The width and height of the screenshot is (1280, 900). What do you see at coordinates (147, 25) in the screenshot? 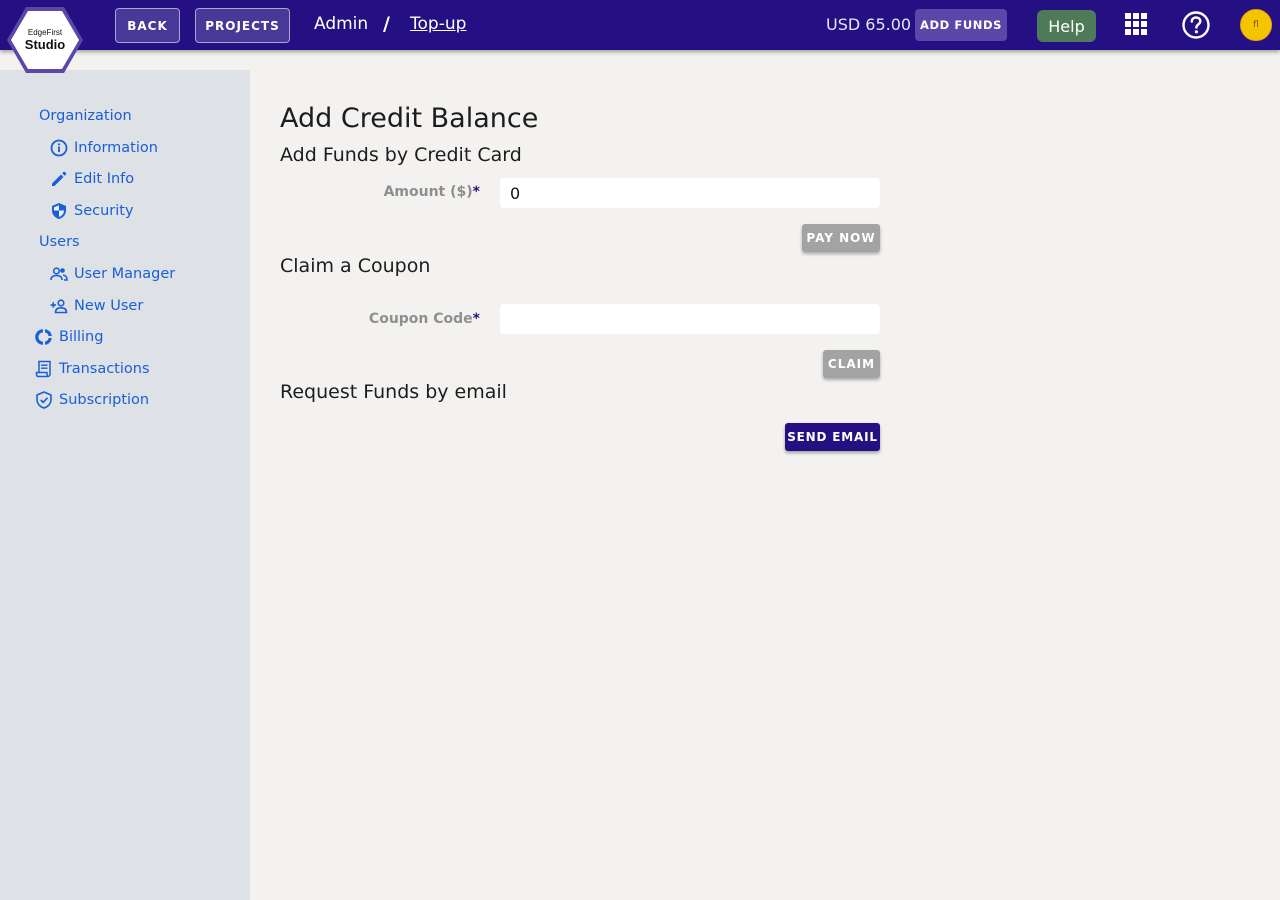
I see `back-button: BACK` at bounding box center [147, 25].